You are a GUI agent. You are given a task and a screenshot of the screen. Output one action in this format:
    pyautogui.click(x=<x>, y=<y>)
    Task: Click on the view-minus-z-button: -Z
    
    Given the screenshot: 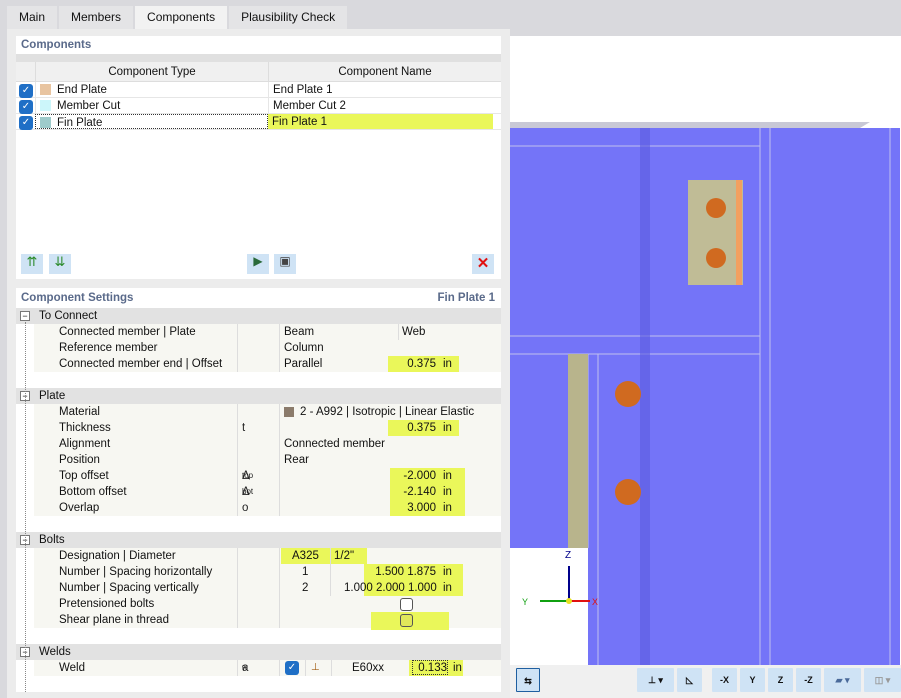 What is the action you would take?
    pyautogui.click(x=808, y=680)
    